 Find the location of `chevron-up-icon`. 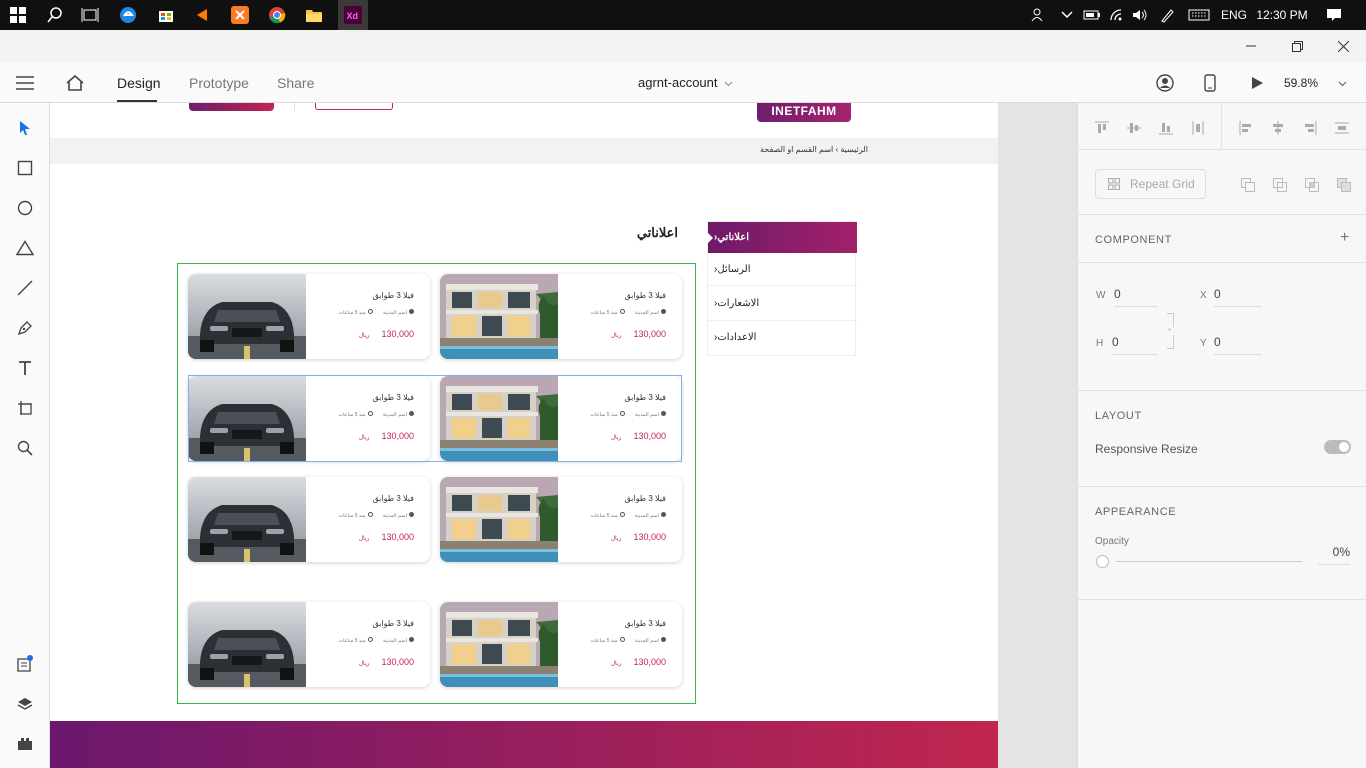

chevron-up-icon is located at coordinates (1067, 15).